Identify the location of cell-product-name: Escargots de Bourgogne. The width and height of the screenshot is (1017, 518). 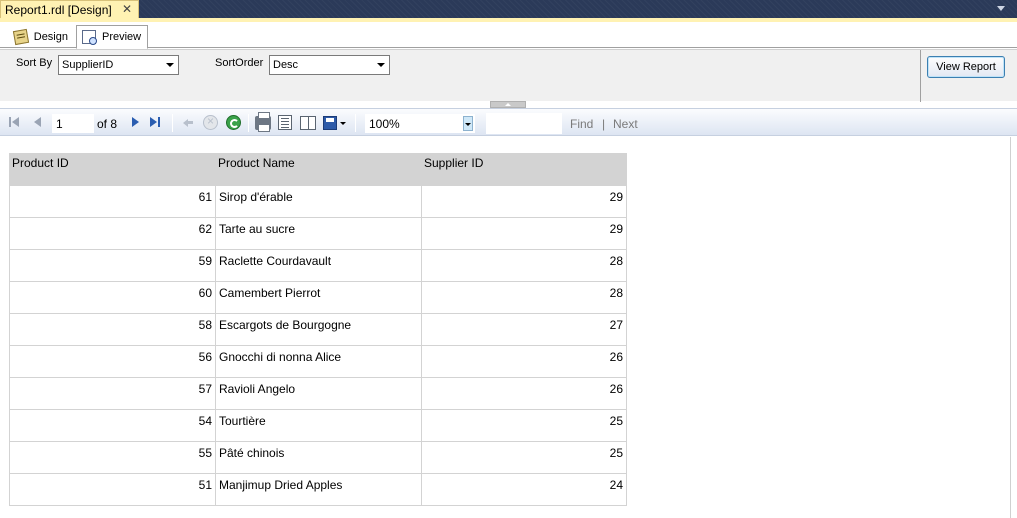
(318, 329).